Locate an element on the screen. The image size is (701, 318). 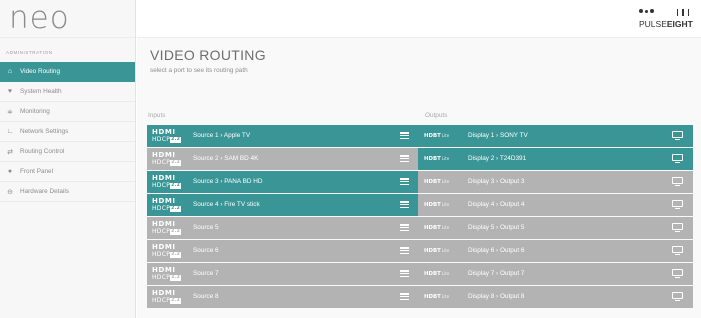
input-row-8: HDMI HDCP2.2 Source 8 is located at coordinates (283, 297).